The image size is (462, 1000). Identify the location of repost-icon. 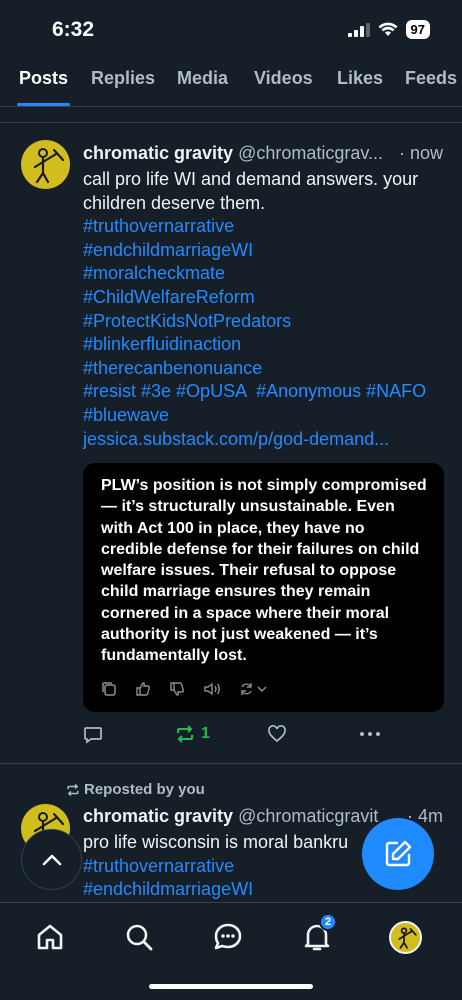
(185, 734).